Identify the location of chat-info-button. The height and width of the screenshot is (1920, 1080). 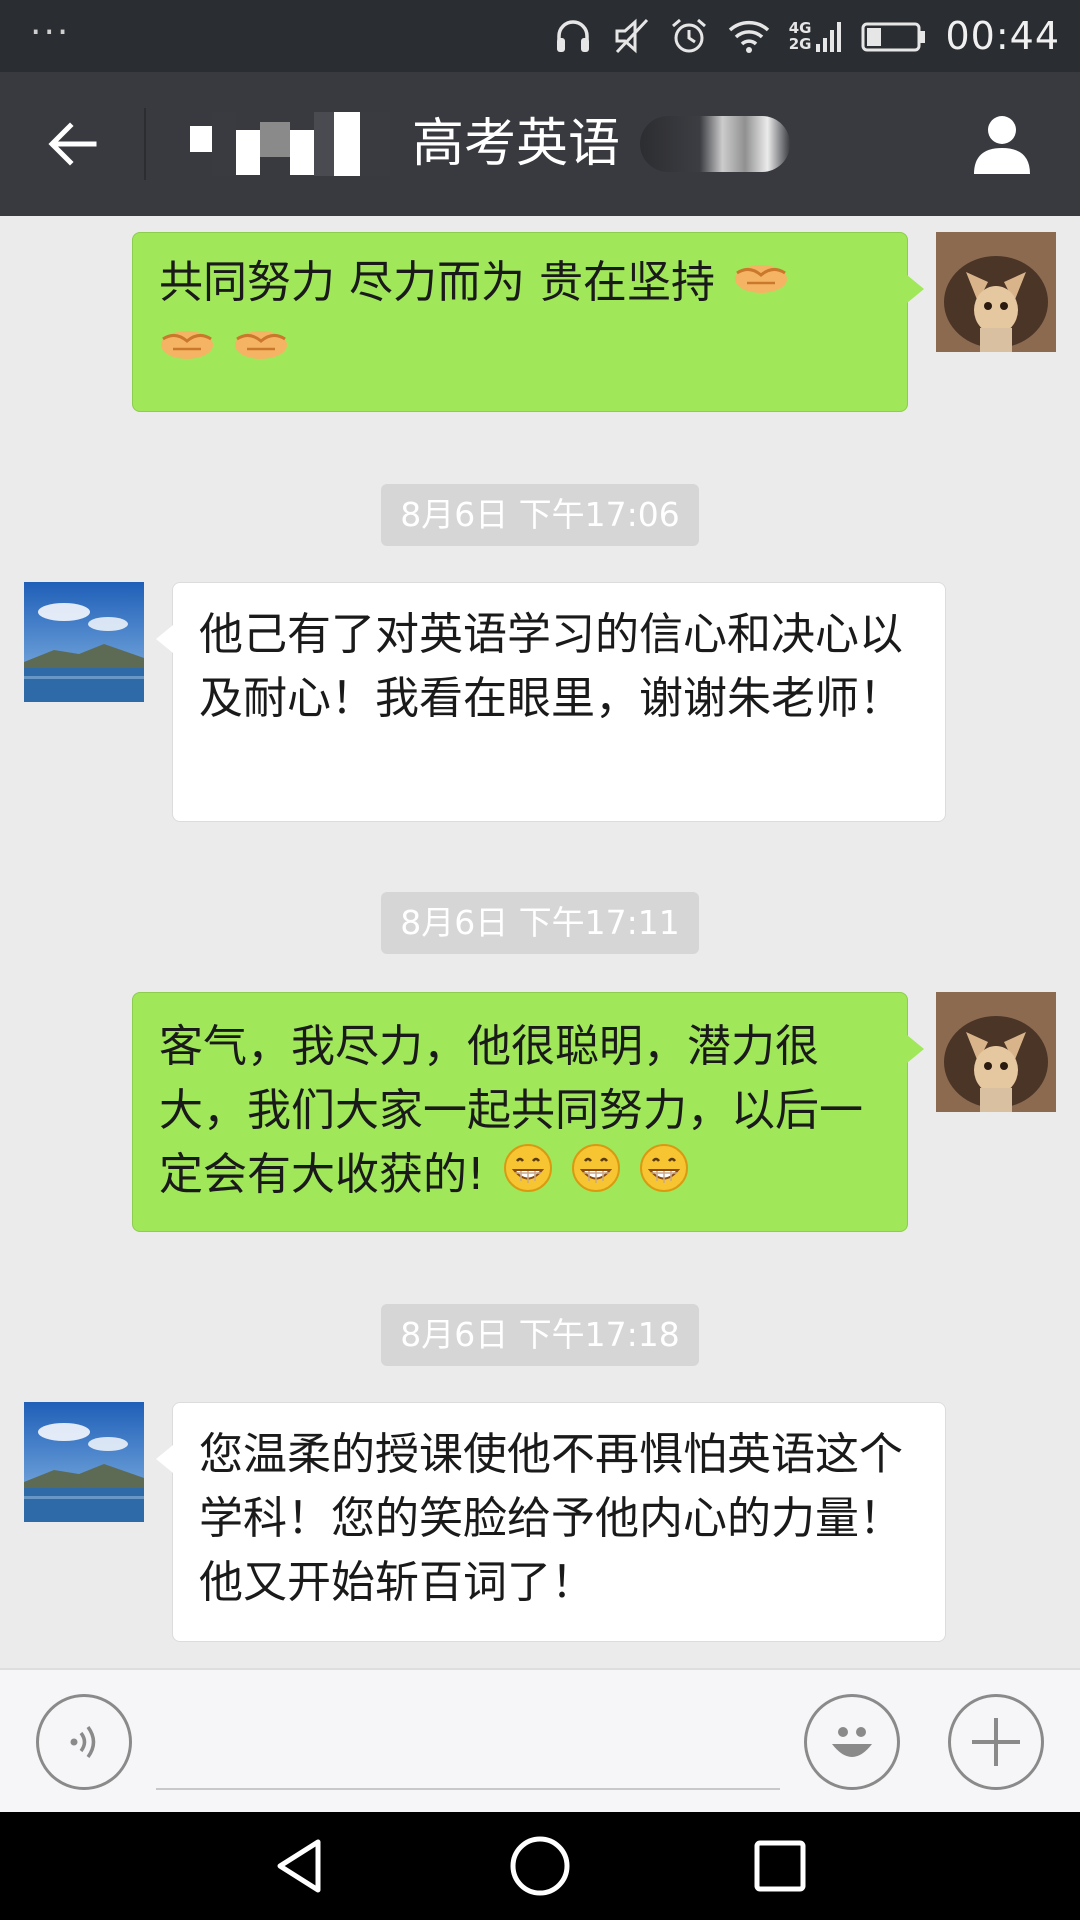
(1002, 144).